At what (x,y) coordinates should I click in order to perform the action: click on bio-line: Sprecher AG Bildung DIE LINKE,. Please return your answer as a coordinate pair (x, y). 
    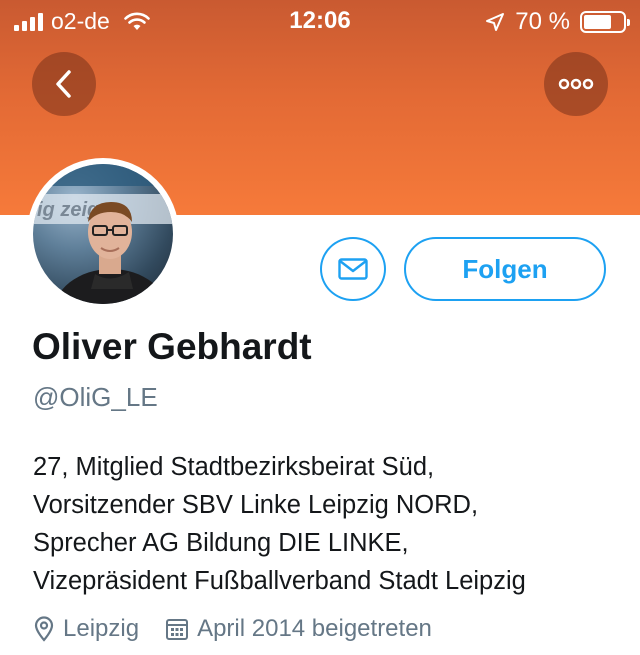
    Looking at the image, I should click on (221, 543).